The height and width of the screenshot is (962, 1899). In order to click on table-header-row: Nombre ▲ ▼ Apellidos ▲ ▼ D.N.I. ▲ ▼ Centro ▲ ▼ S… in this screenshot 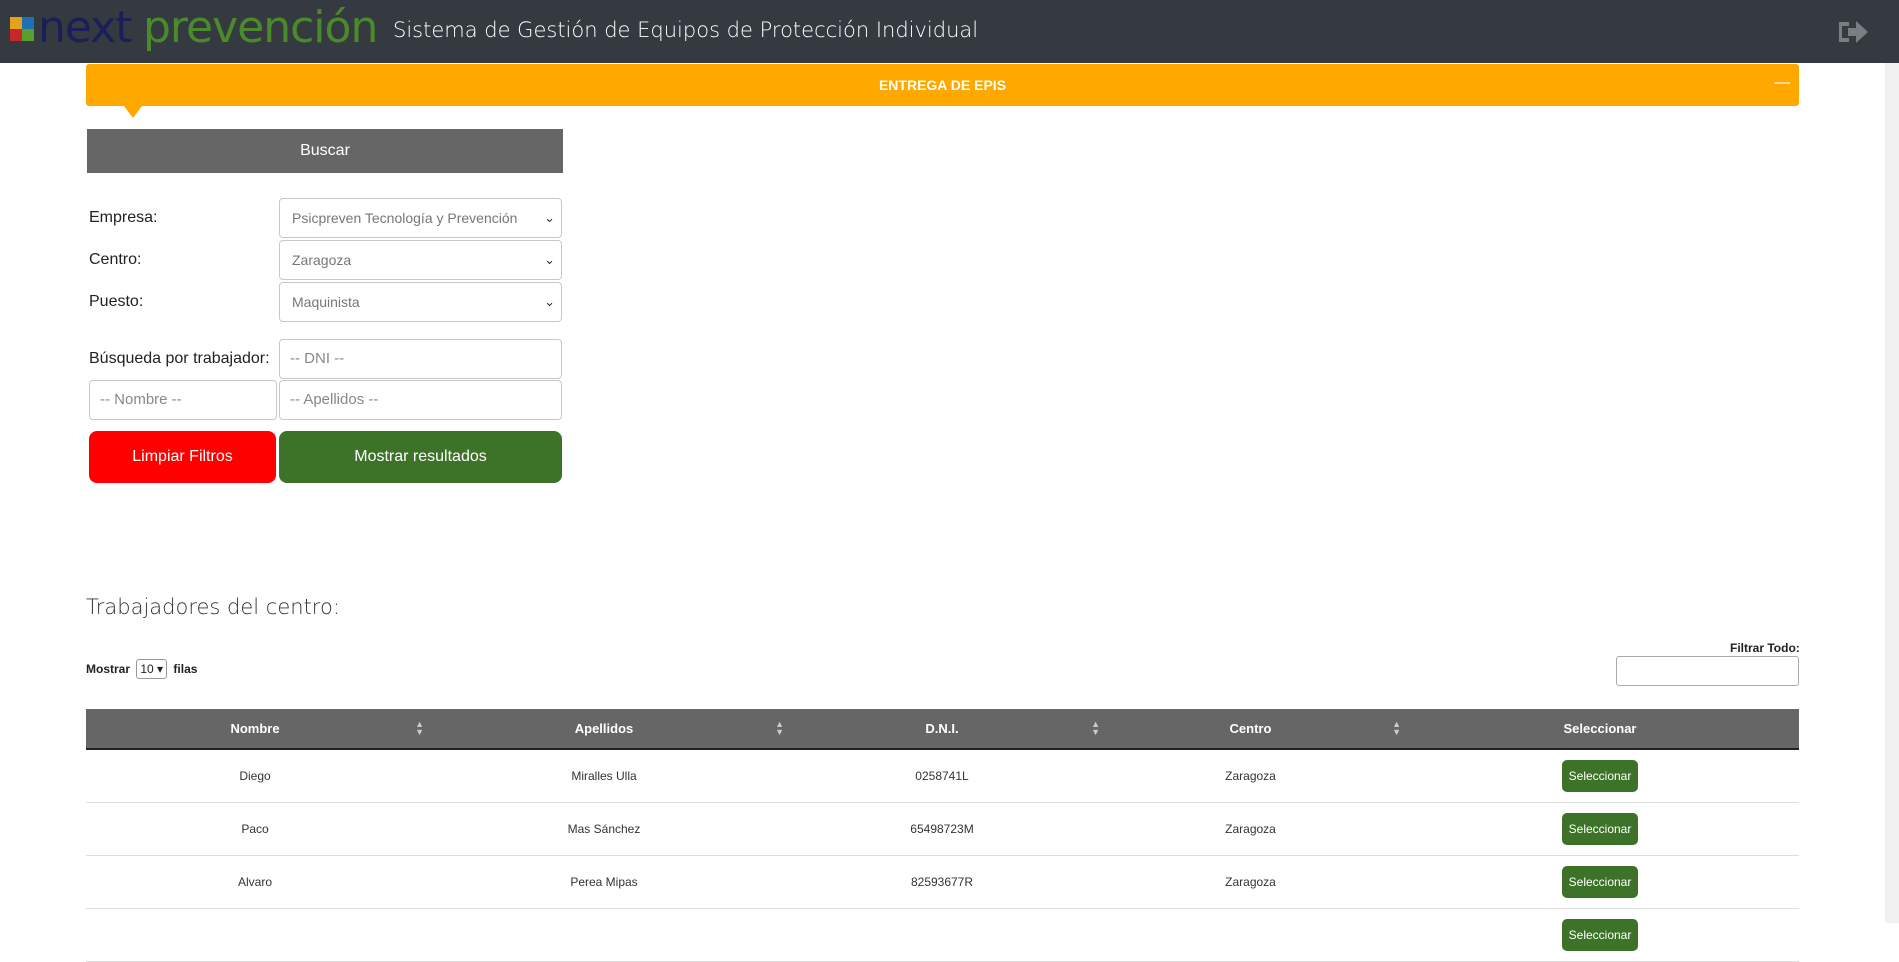, I will do `click(942, 729)`.